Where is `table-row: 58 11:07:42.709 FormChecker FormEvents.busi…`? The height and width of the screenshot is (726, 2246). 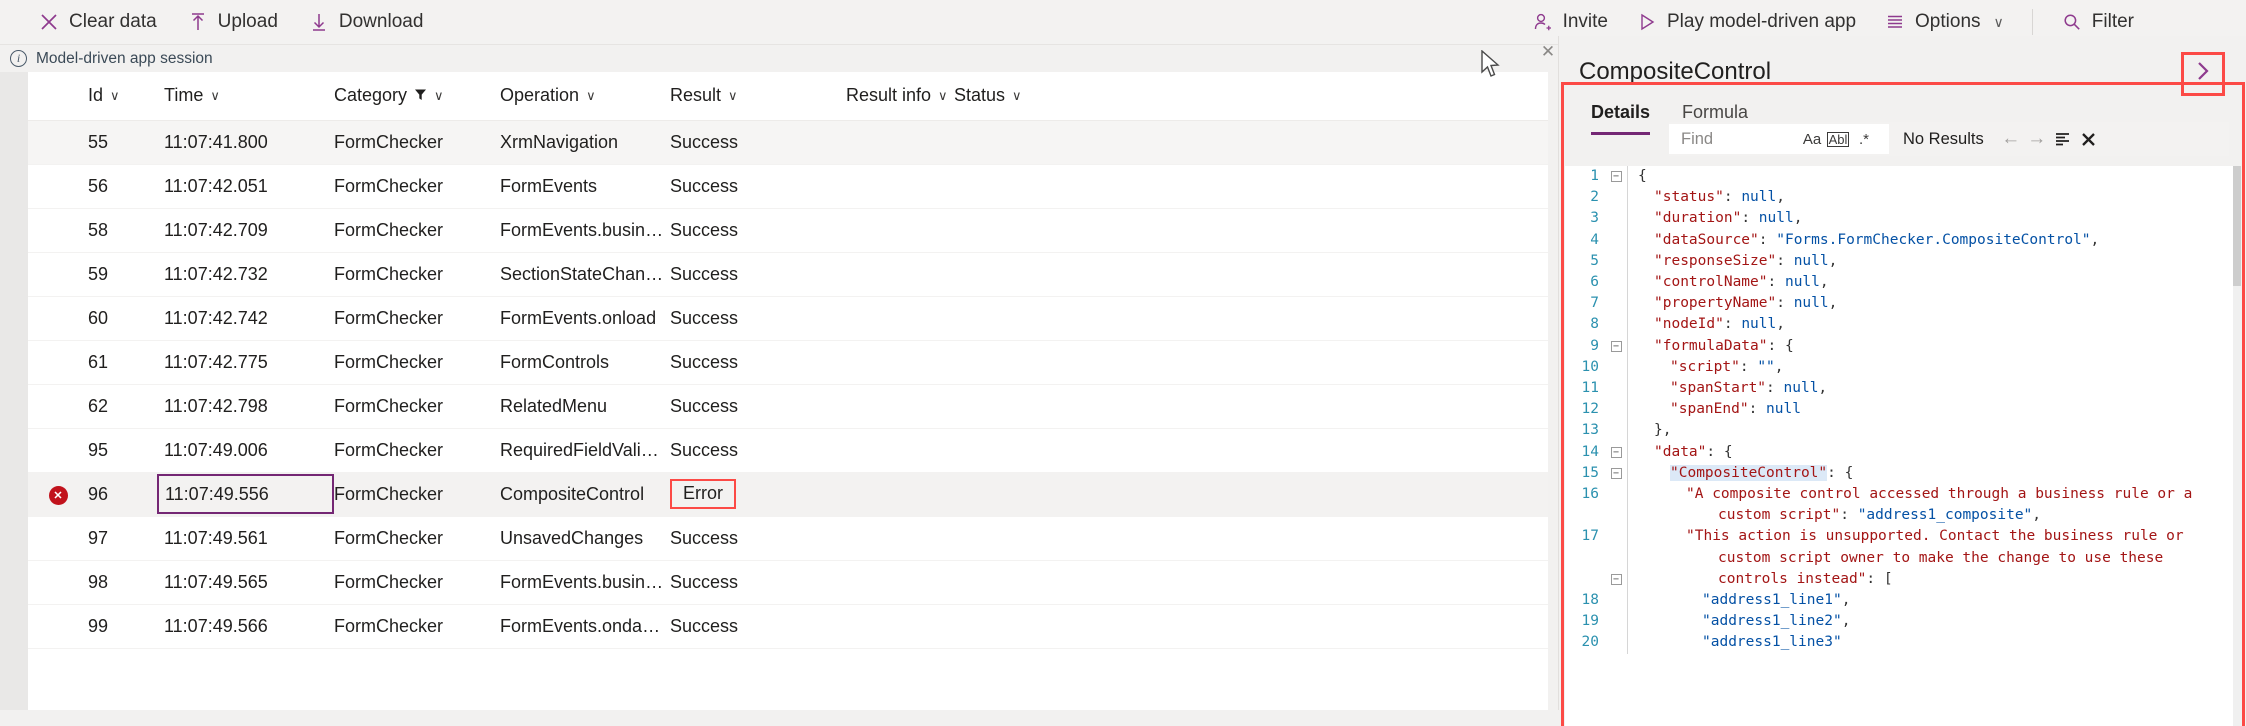 table-row: 58 11:07:42.709 FormChecker FormEvents.busi… is located at coordinates (774, 230).